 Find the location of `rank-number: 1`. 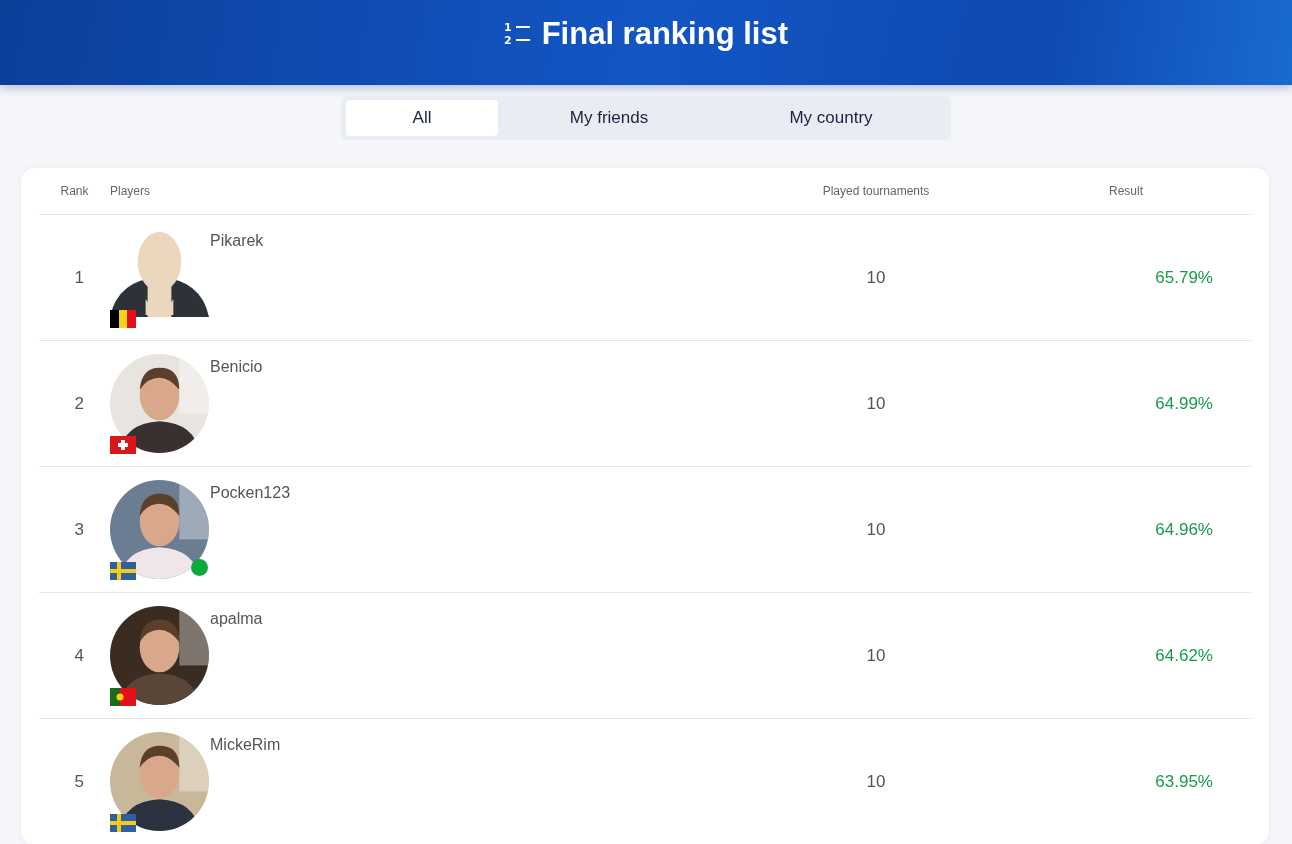

rank-number: 1 is located at coordinates (79, 277).